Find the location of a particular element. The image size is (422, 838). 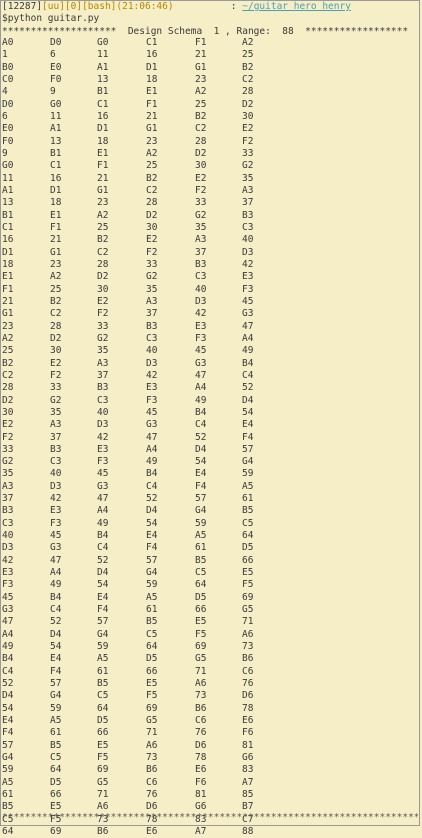

note-cell: B4 is located at coordinates (201, 412).